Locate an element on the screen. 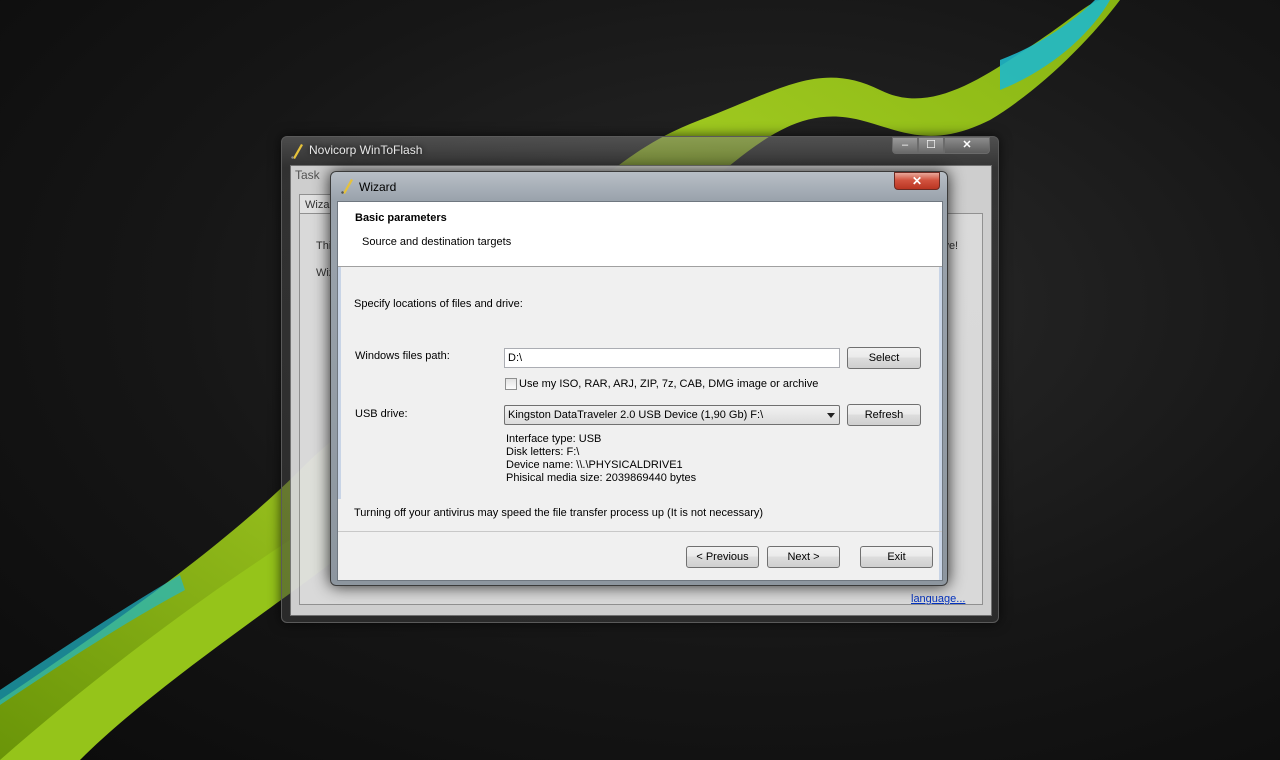 The image size is (1280, 760). instruction-text: Specify locations of files and drive: is located at coordinates (438, 304).